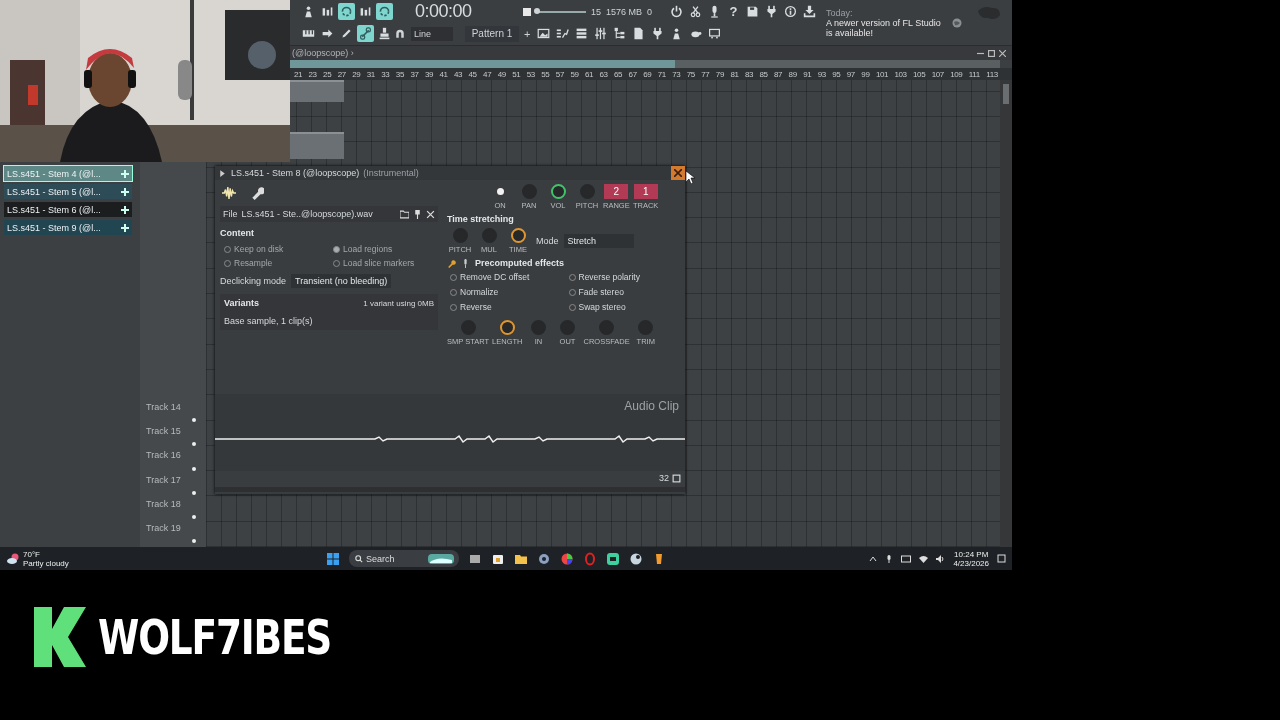  What do you see at coordinates (537, 10) in the screenshot?
I see `slider-thumb` at bounding box center [537, 10].